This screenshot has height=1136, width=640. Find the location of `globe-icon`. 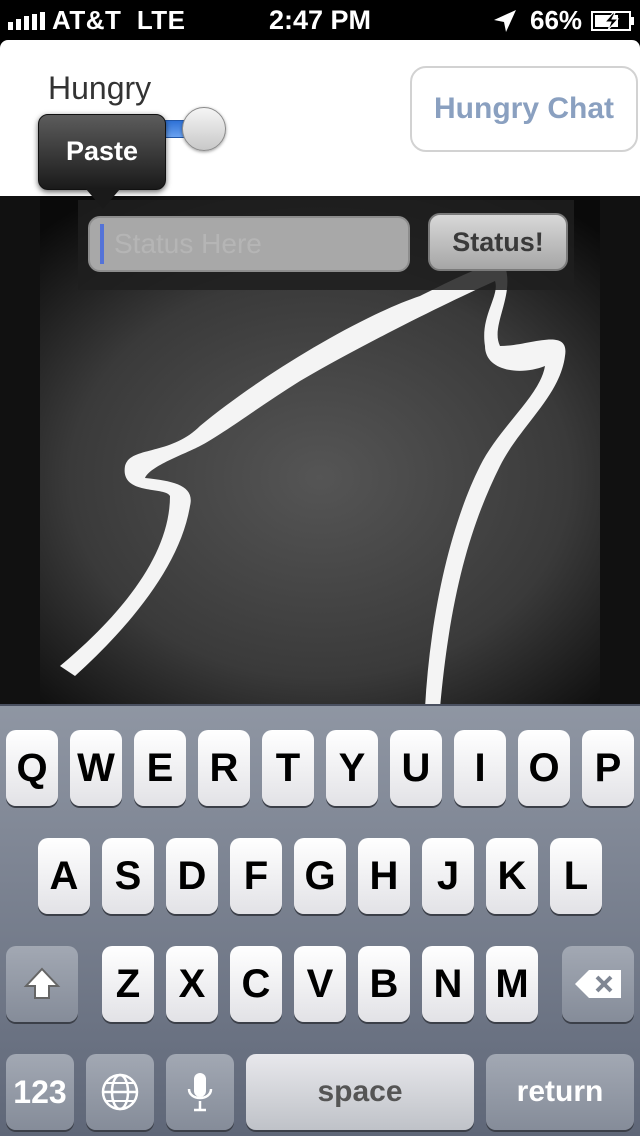

globe-icon is located at coordinates (120, 1092).